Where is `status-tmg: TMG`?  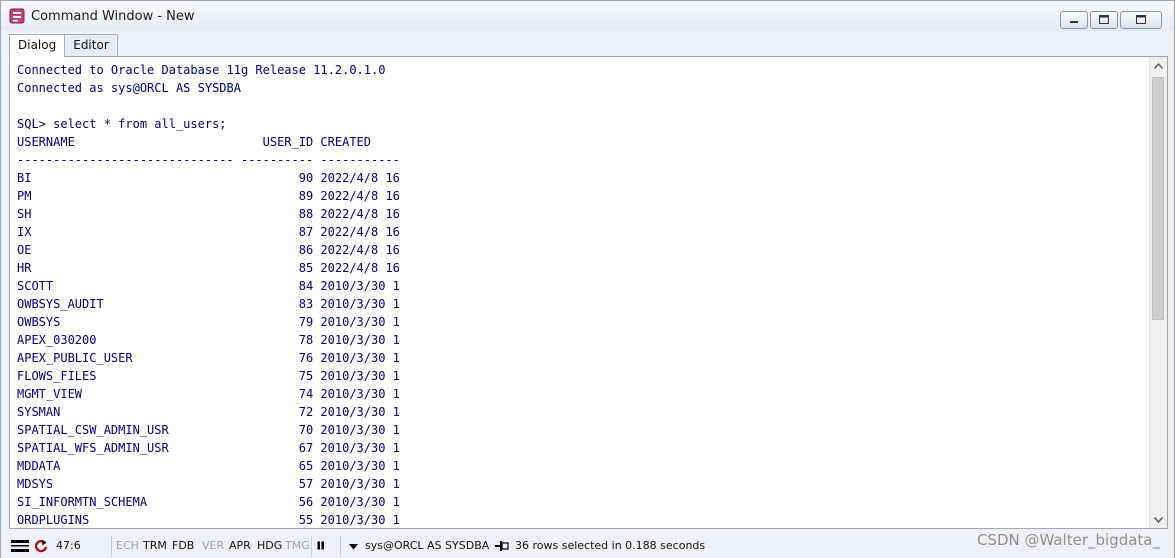
status-tmg: TMG is located at coordinates (297, 546).